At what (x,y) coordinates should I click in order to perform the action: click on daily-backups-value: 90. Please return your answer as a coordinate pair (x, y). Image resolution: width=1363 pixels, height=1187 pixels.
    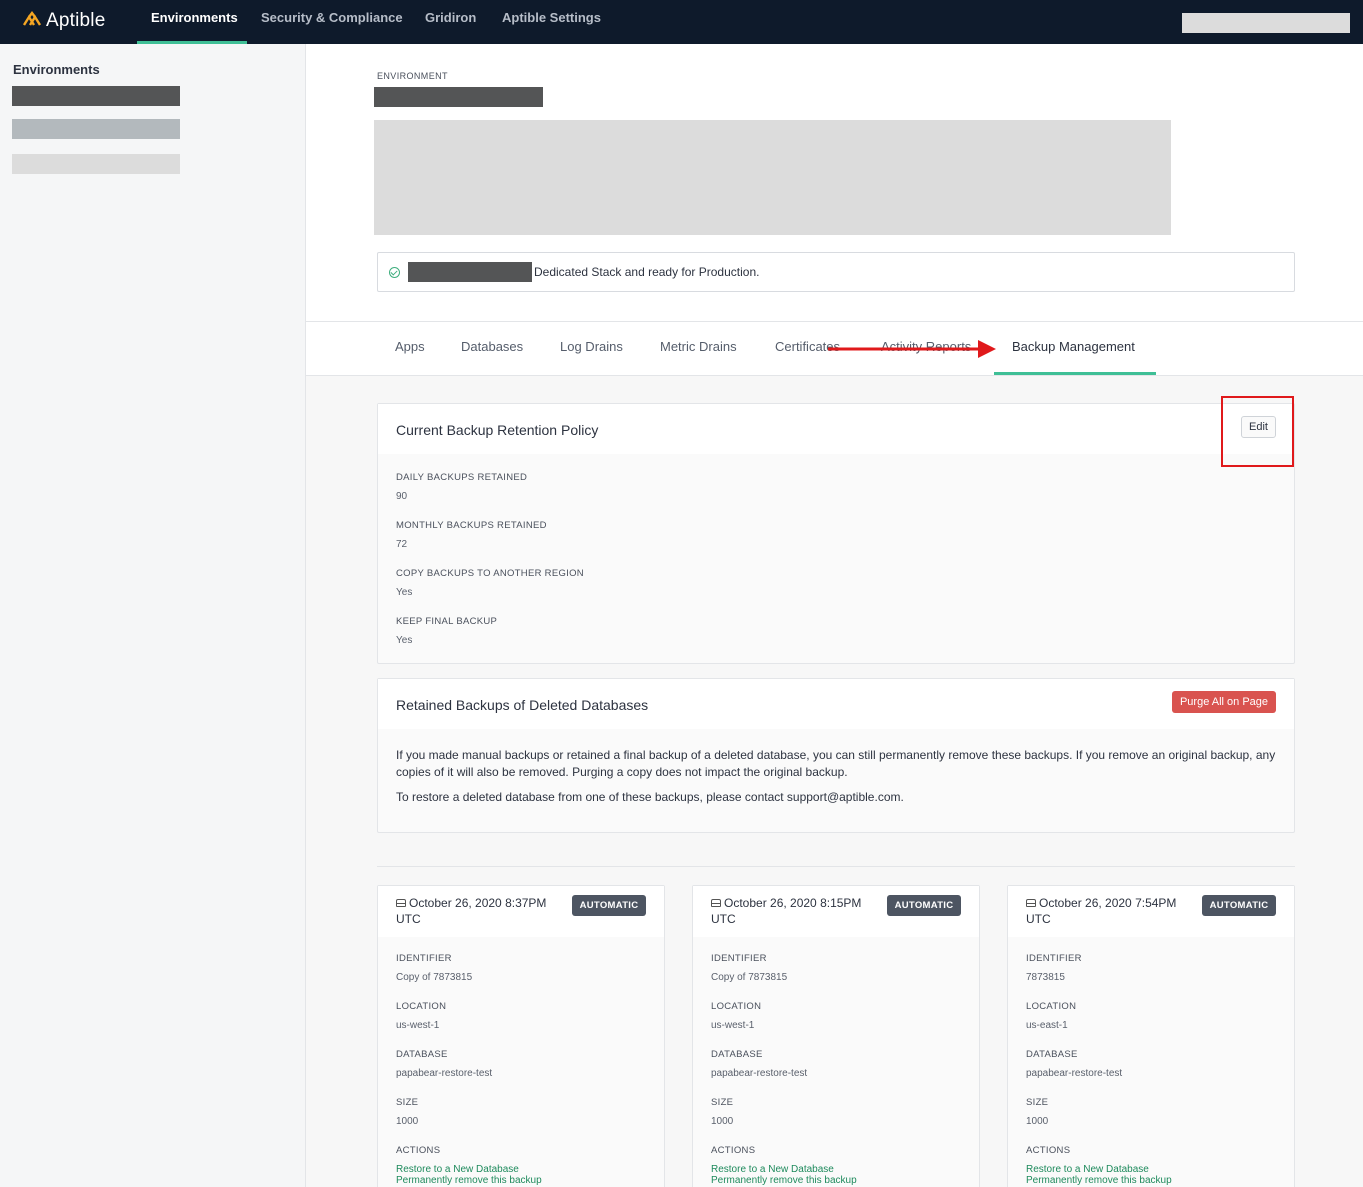
    Looking at the image, I should click on (402, 496).